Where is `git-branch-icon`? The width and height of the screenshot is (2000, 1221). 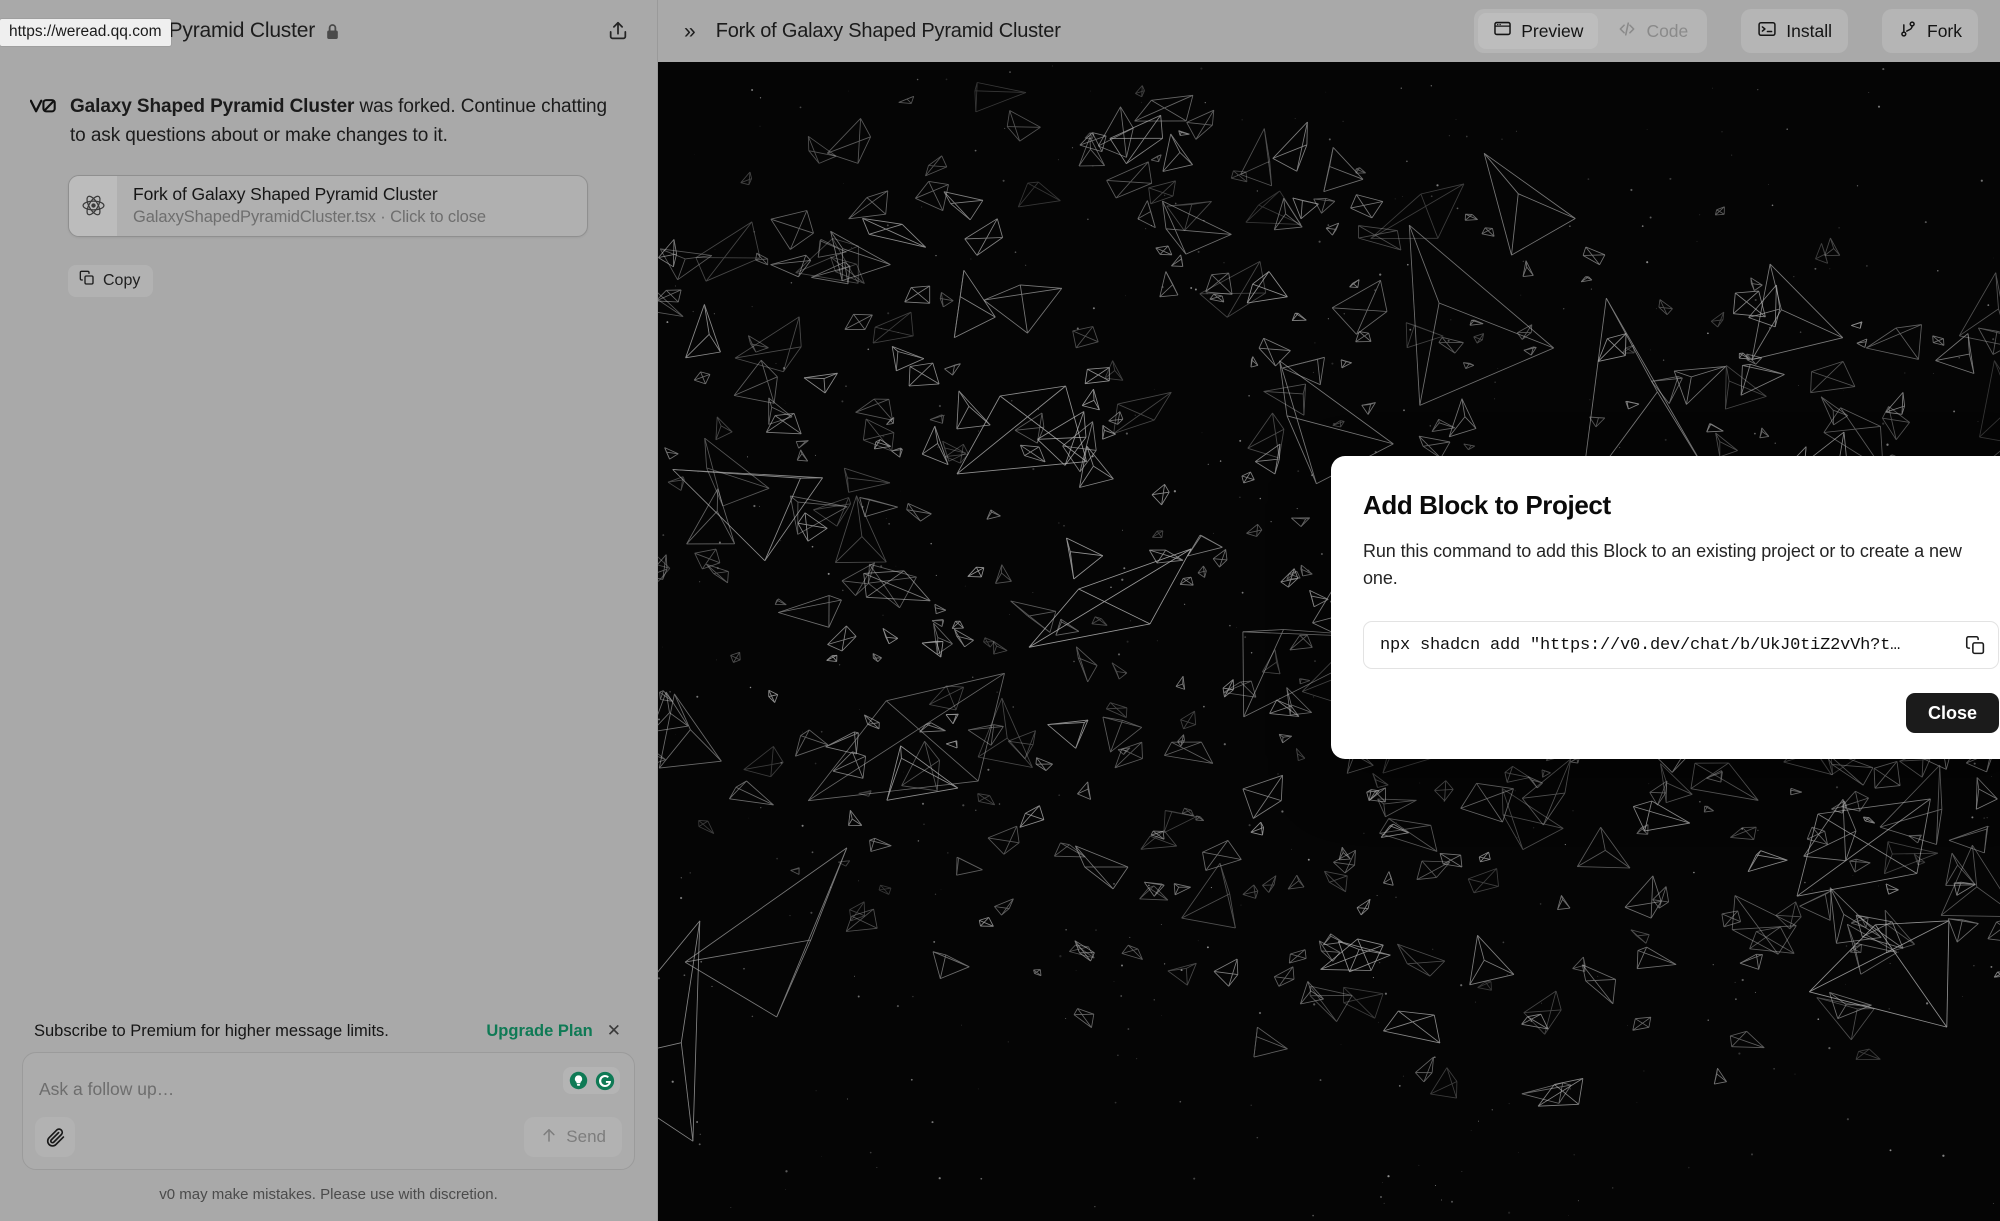 git-branch-icon is located at coordinates (1908, 31).